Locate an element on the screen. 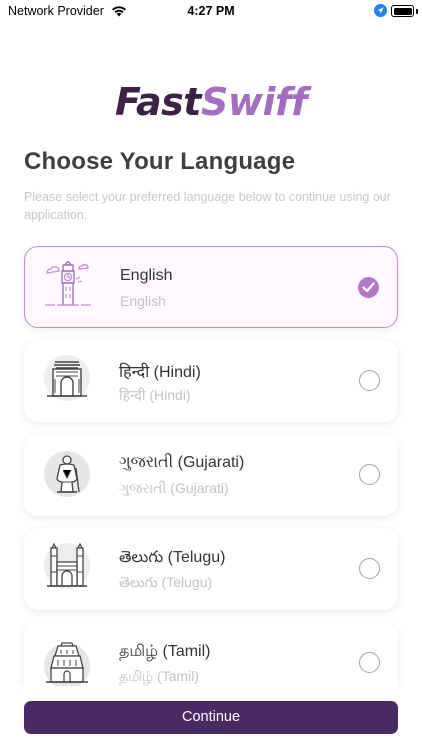  language-option-tamil: தமிழ் (Tamil) தமிழ் (Tamil) is located at coordinates (211, 654).